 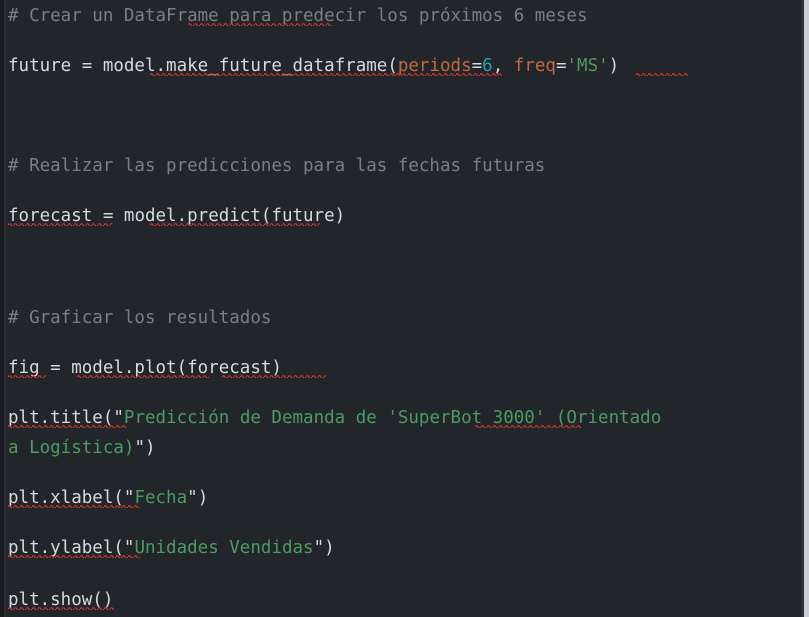 I want to click on code-line: # Graficar los resultados, so click(x=139, y=318).